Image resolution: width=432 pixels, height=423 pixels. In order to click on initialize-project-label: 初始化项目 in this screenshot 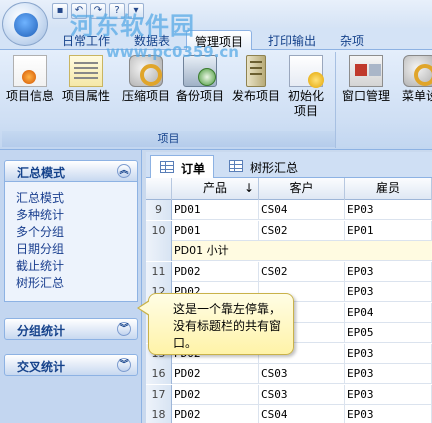, I will do `click(305, 103)`.